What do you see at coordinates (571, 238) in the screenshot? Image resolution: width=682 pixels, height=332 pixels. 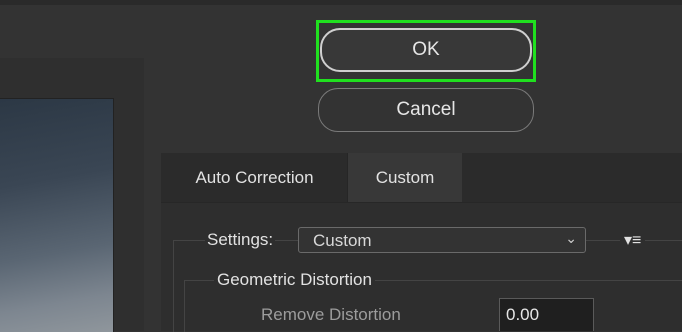 I see `chevron-down-icon: ⌄` at bounding box center [571, 238].